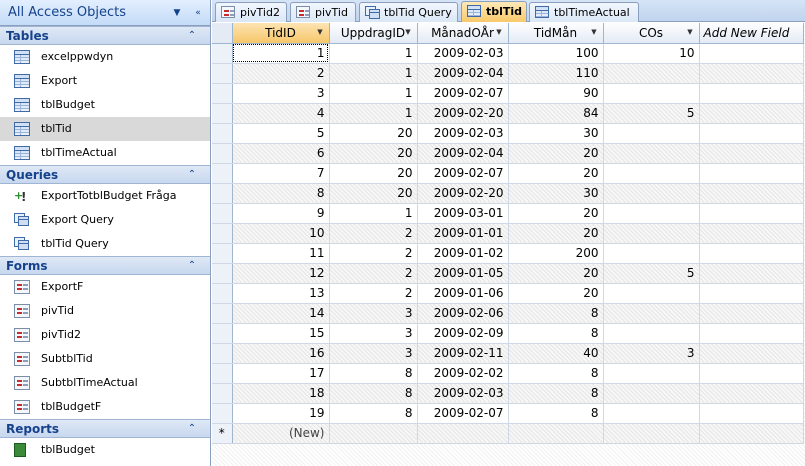 Image resolution: width=805 pixels, height=466 pixels. Describe the element at coordinates (281, 433) in the screenshot. I see `new-record-label: (New)` at that location.